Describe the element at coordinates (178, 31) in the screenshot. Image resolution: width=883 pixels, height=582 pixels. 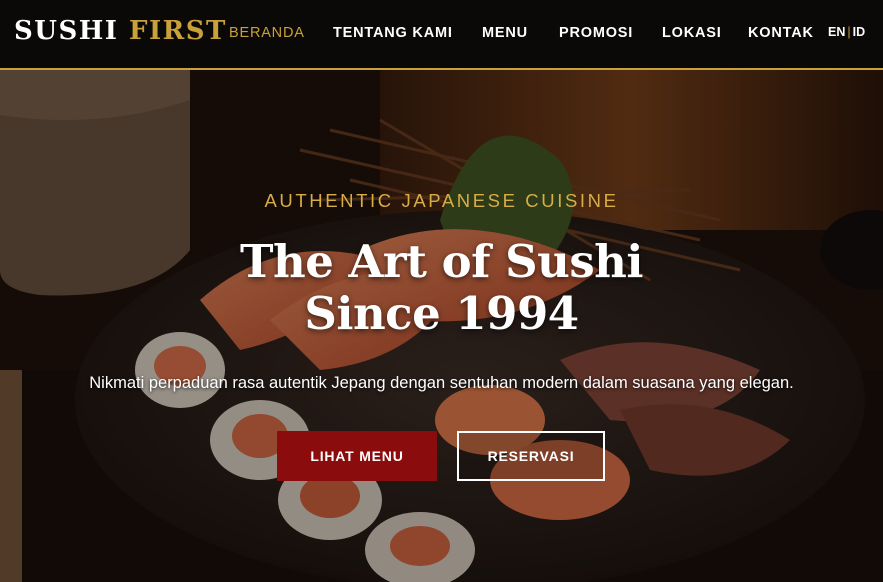
I see `logo-text-accent: FIRST` at that location.